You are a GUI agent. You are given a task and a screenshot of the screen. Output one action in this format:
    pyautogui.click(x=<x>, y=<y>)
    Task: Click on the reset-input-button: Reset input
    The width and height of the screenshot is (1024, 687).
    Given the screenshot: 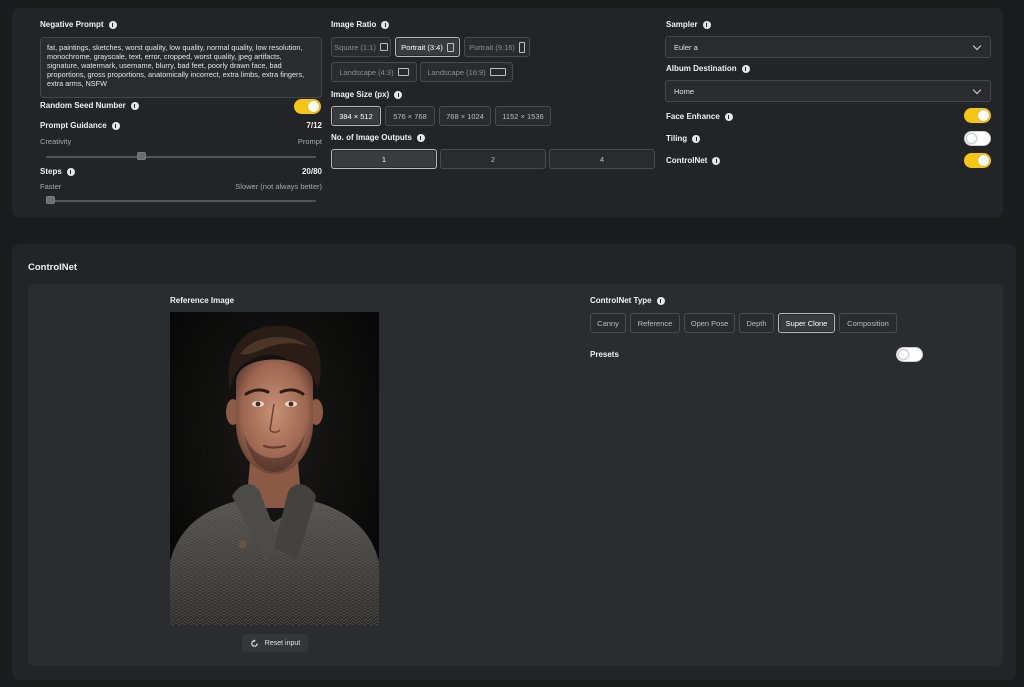 What is the action you would take?
    pyautogui.click(x=275, y=643)
    